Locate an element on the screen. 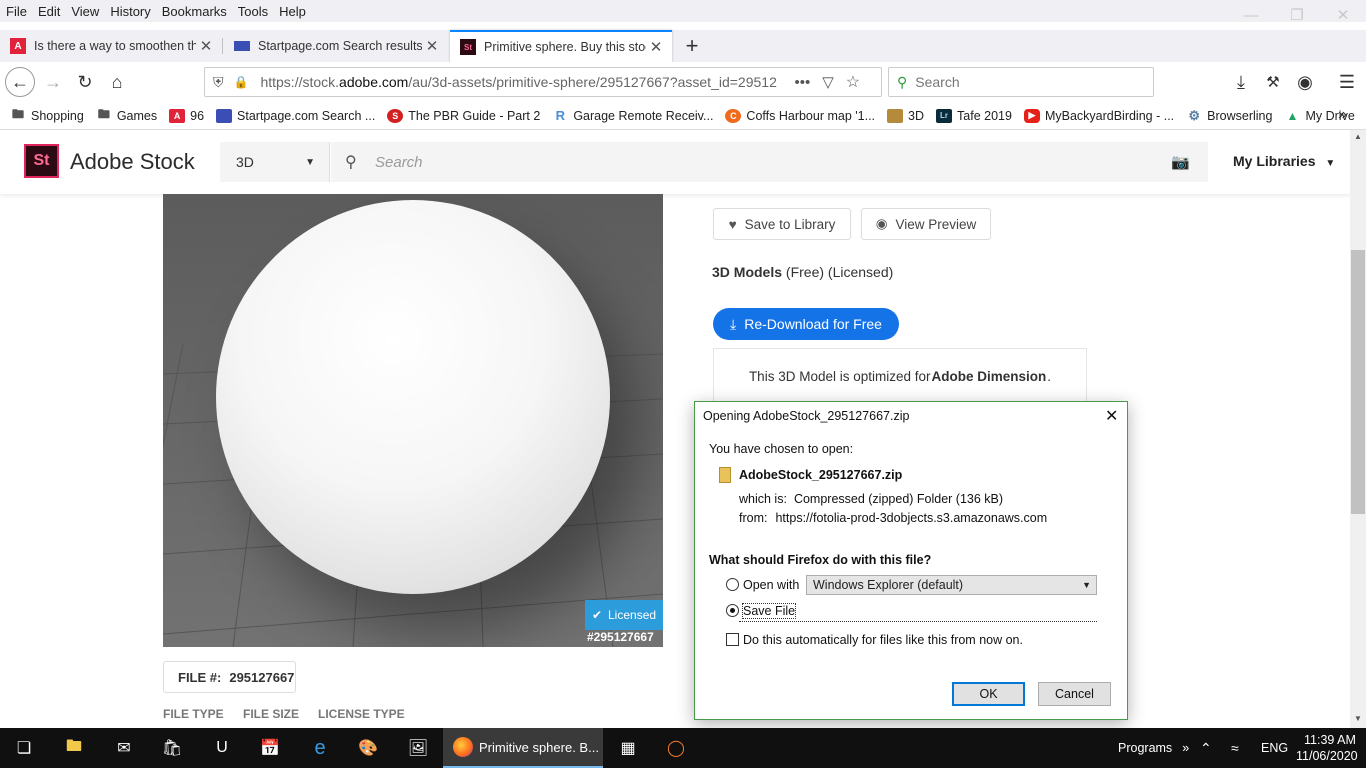 The width and height of the screenshot is (1366, 768). menu-tools: Tools is located at coordinates (253, 11).